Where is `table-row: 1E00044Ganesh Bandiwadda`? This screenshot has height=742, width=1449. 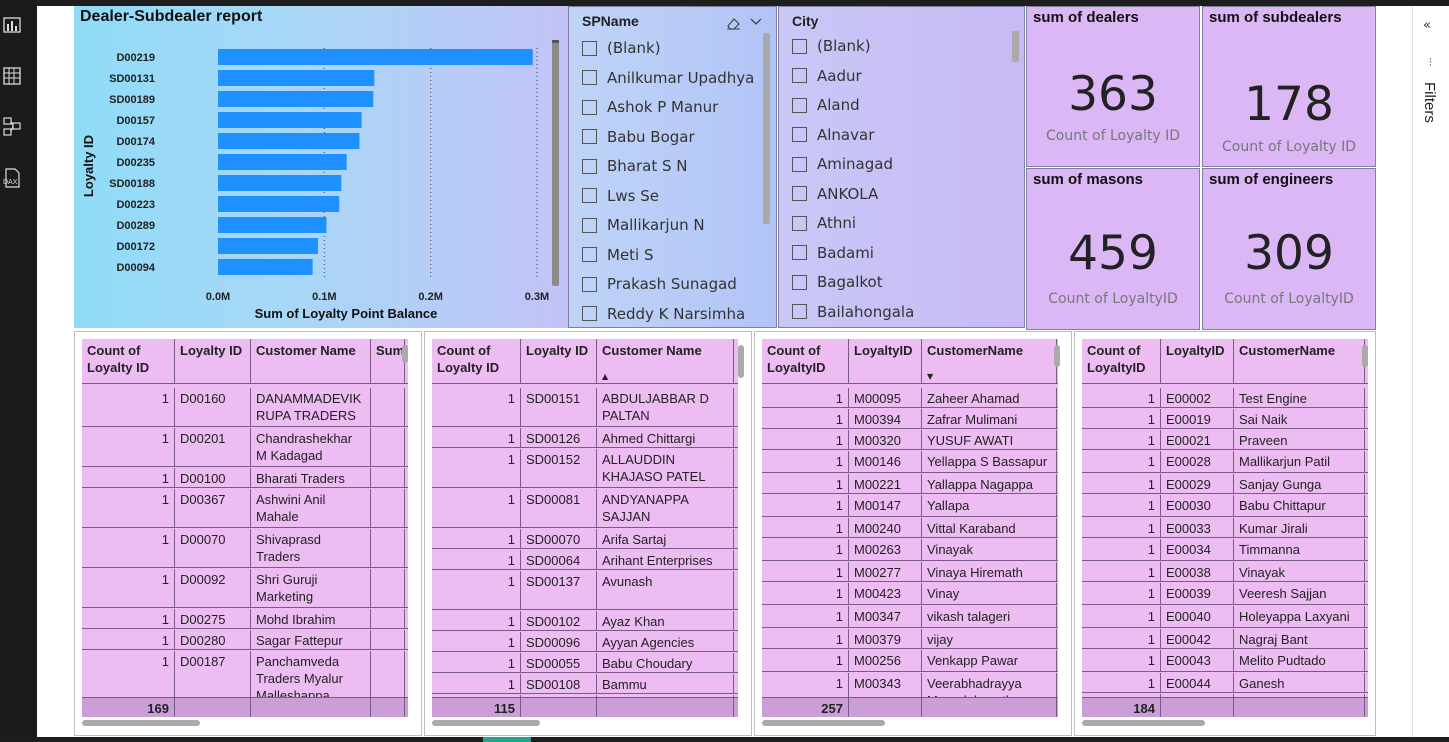 table-row: 1E00044Ganesh Bandiwadda is located at coordinates (1225, 683).